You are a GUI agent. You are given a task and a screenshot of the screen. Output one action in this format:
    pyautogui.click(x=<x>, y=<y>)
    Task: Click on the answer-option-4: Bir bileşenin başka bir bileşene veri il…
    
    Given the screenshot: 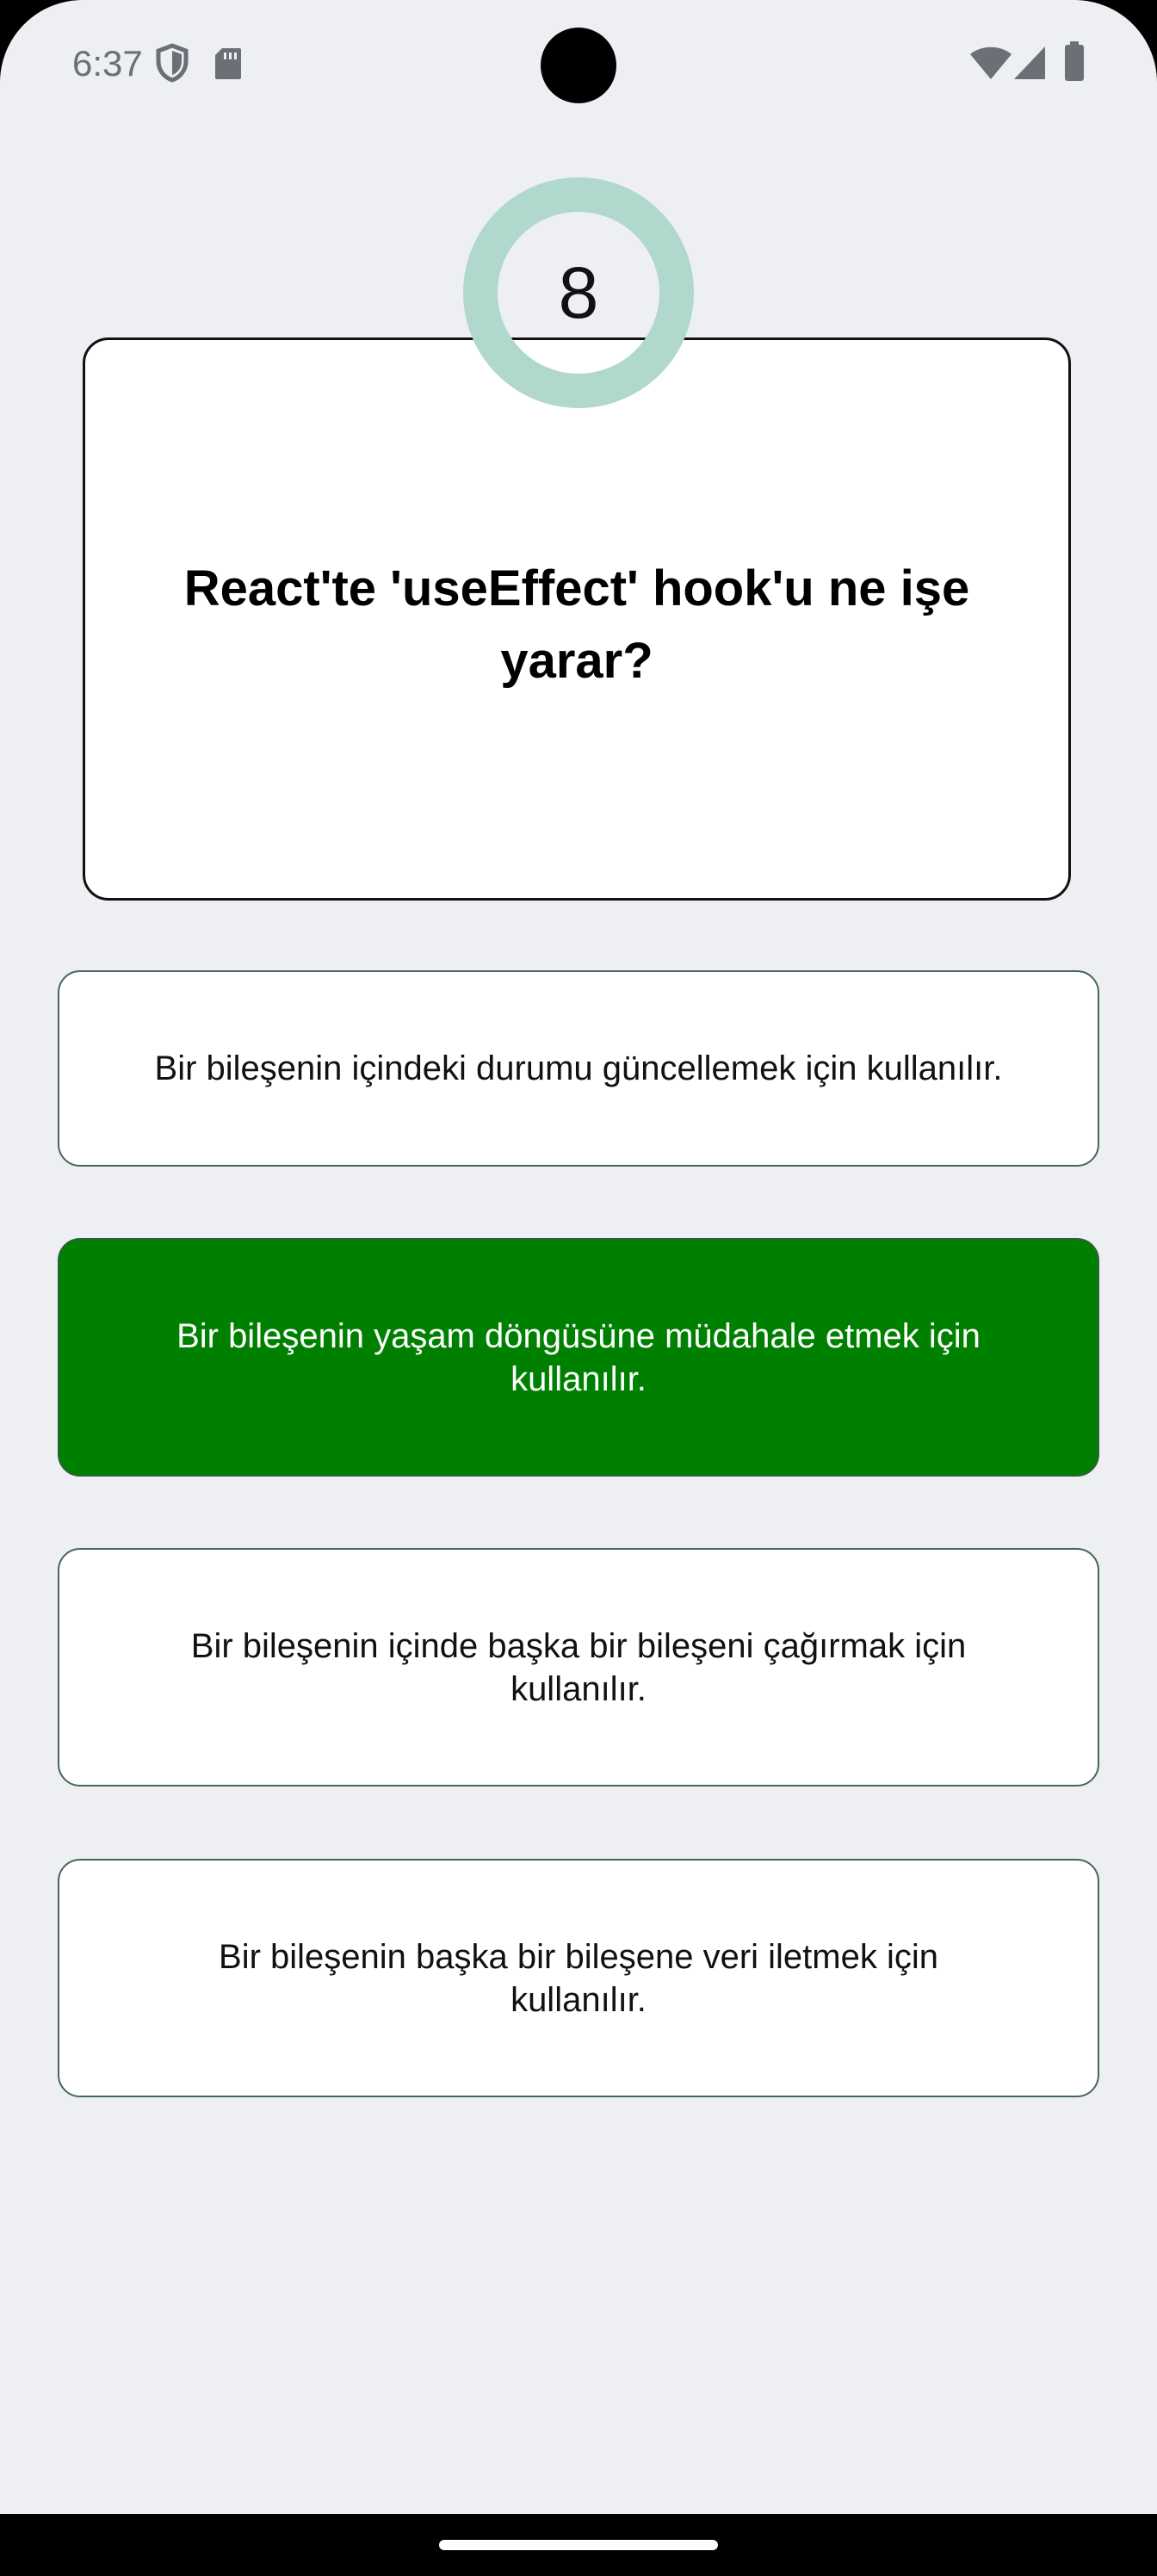 What is the action you would take?
    pyautogui.click(x=579, y=1978)
    